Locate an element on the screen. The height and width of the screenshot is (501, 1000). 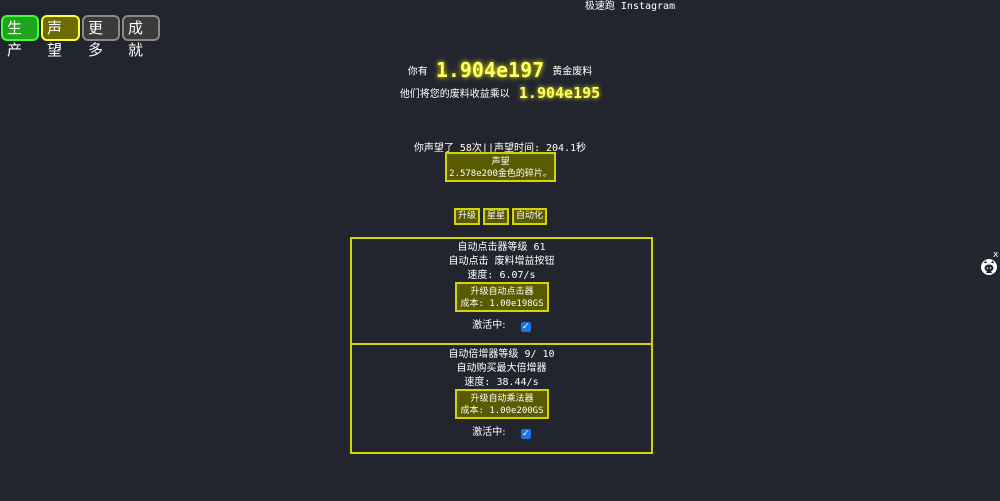
subtab-stars: 星星 is located at coordinates (496, 216).